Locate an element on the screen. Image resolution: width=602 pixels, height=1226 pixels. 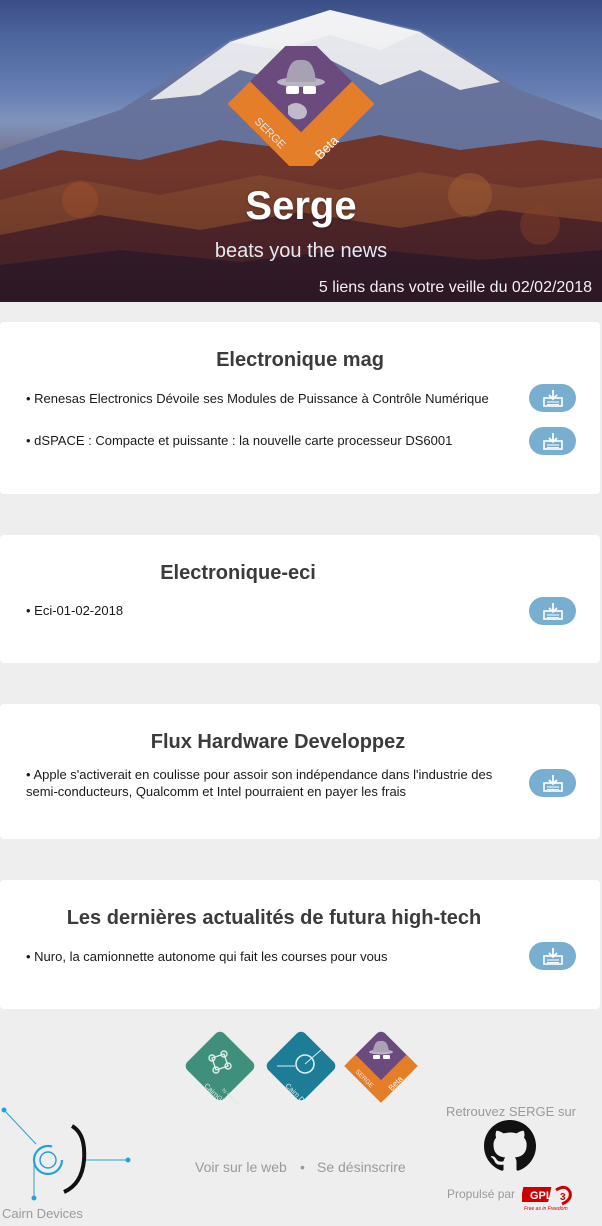
page-subtitle: beats you the news is located at coordinates (301, 251).